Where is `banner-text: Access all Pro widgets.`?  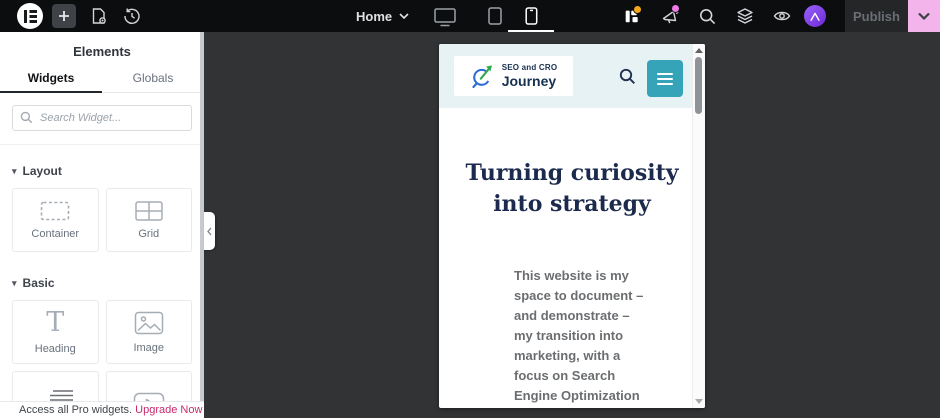
banner-text: Access all Pro widgets. is located at coordinates (76, 410).